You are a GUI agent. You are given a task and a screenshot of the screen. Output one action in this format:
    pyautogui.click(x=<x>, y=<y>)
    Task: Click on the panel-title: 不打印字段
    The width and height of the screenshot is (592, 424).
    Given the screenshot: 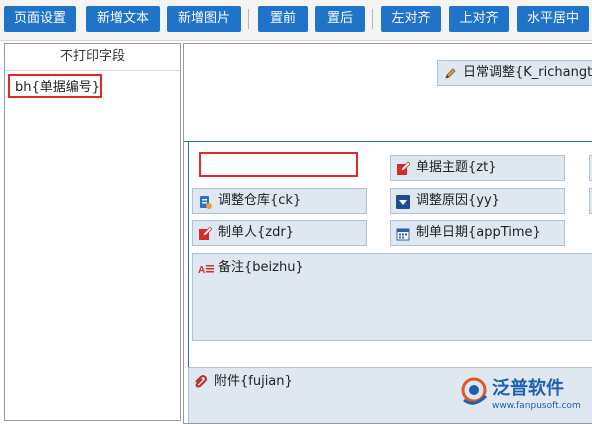 What is the action you would take?
    pyautogui.click(x=92, y=57)
    